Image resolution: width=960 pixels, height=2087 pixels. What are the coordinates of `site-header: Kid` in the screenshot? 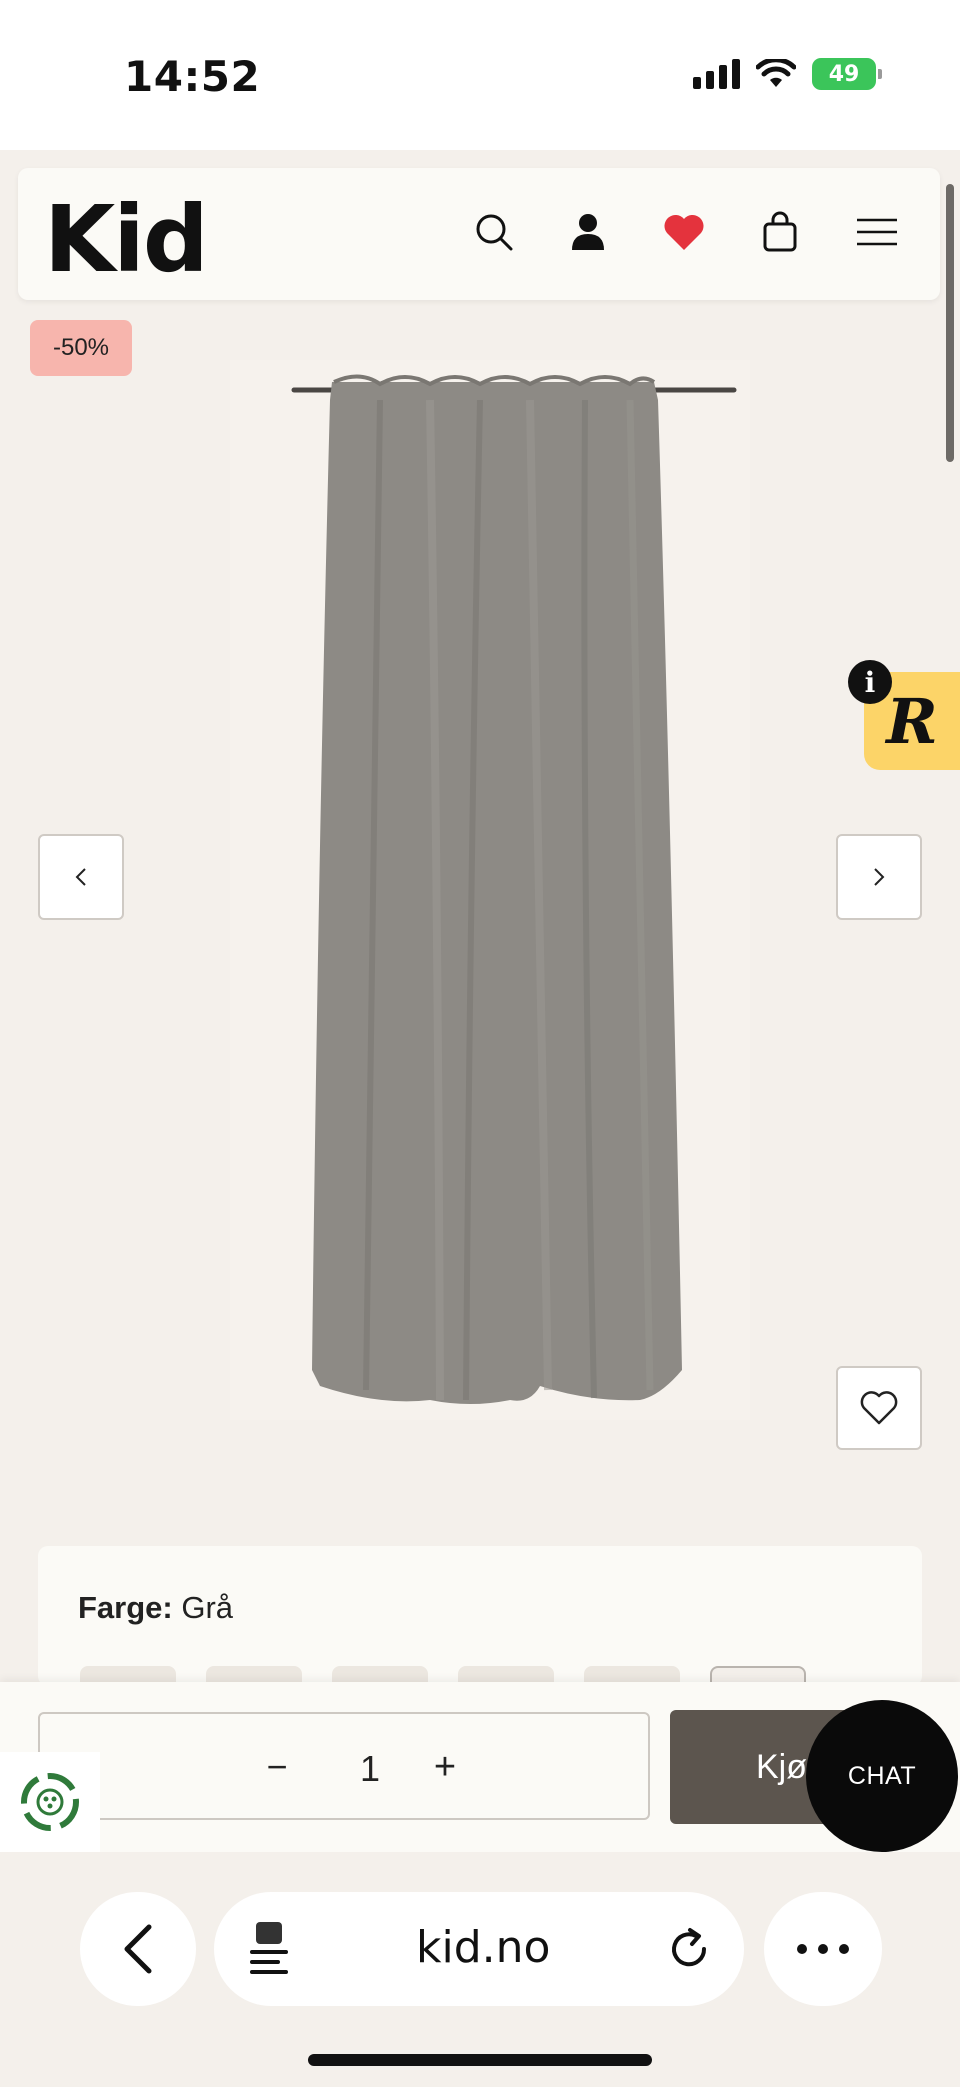 It's located at (479, 234).